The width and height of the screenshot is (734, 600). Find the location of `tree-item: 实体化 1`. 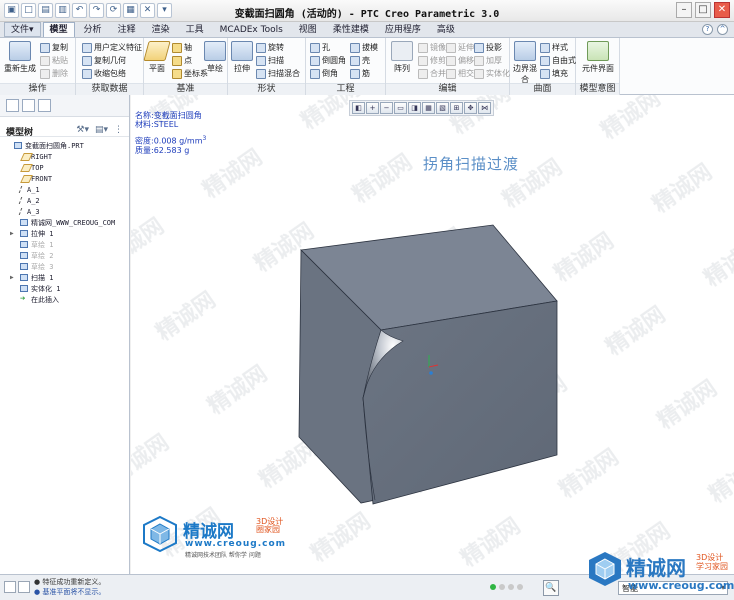

tree-item: 实体化 1 is located at coordinates (66, 288).